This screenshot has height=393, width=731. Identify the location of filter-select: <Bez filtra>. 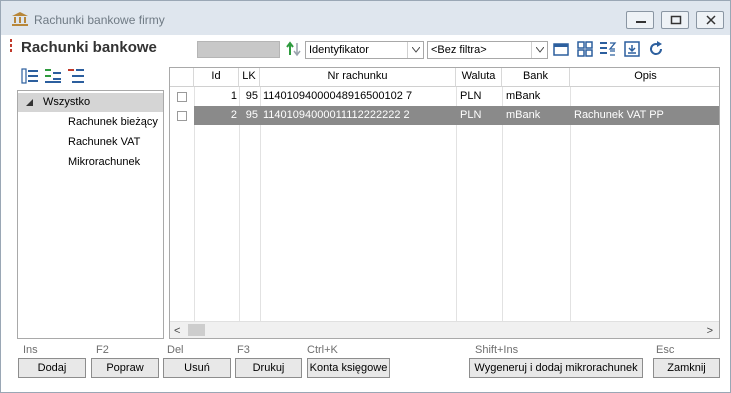
(487, 50).